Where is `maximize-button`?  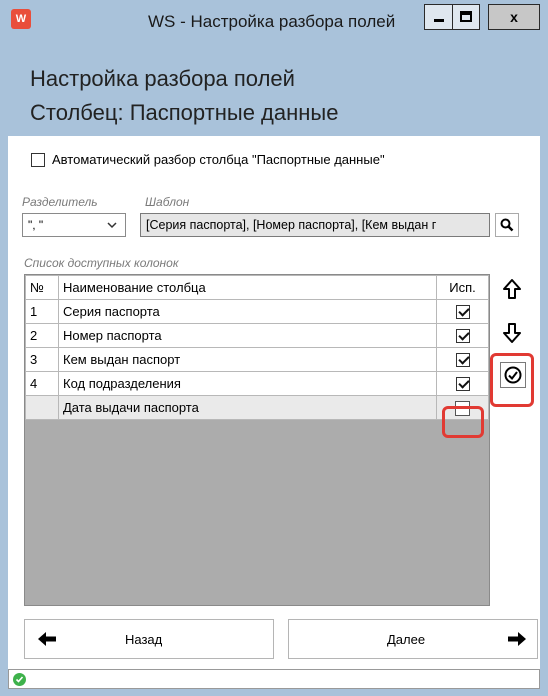
maximize-button is located at coordinates (466, 17).